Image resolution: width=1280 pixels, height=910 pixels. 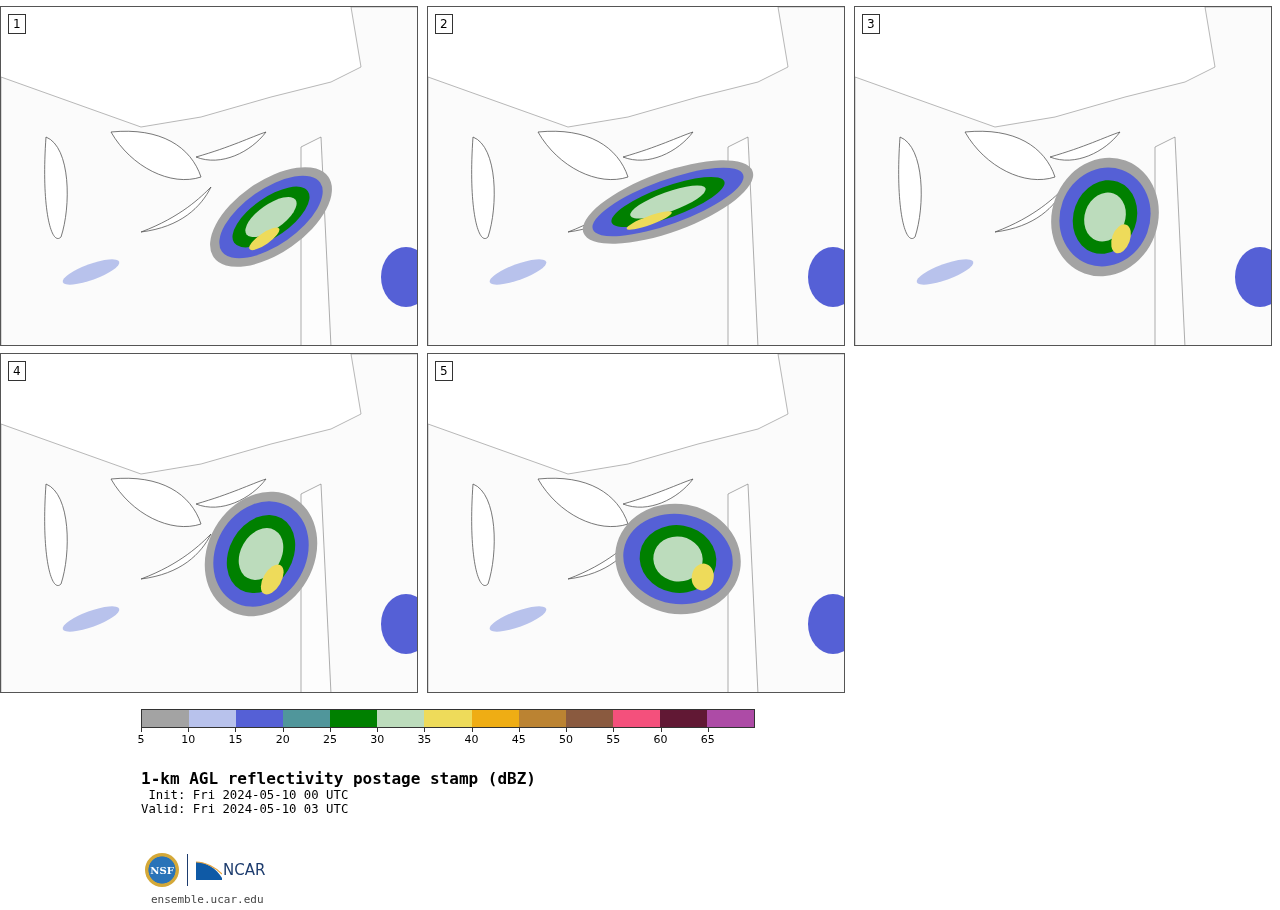 What do you see at coordinates (377, 739) in the screenshot?
I see `tick-label: 30` at bounding box center [377, 739].